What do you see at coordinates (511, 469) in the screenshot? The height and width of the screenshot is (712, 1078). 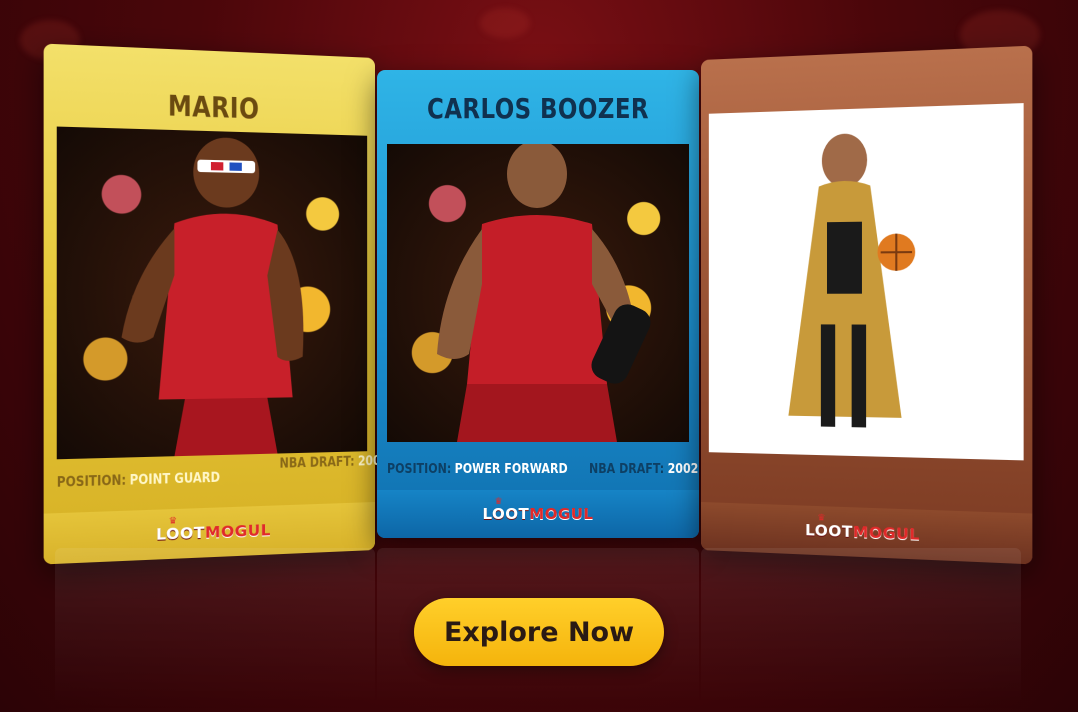 I see `position-value: POWER FORWARD` at bounding box center [511, 469].